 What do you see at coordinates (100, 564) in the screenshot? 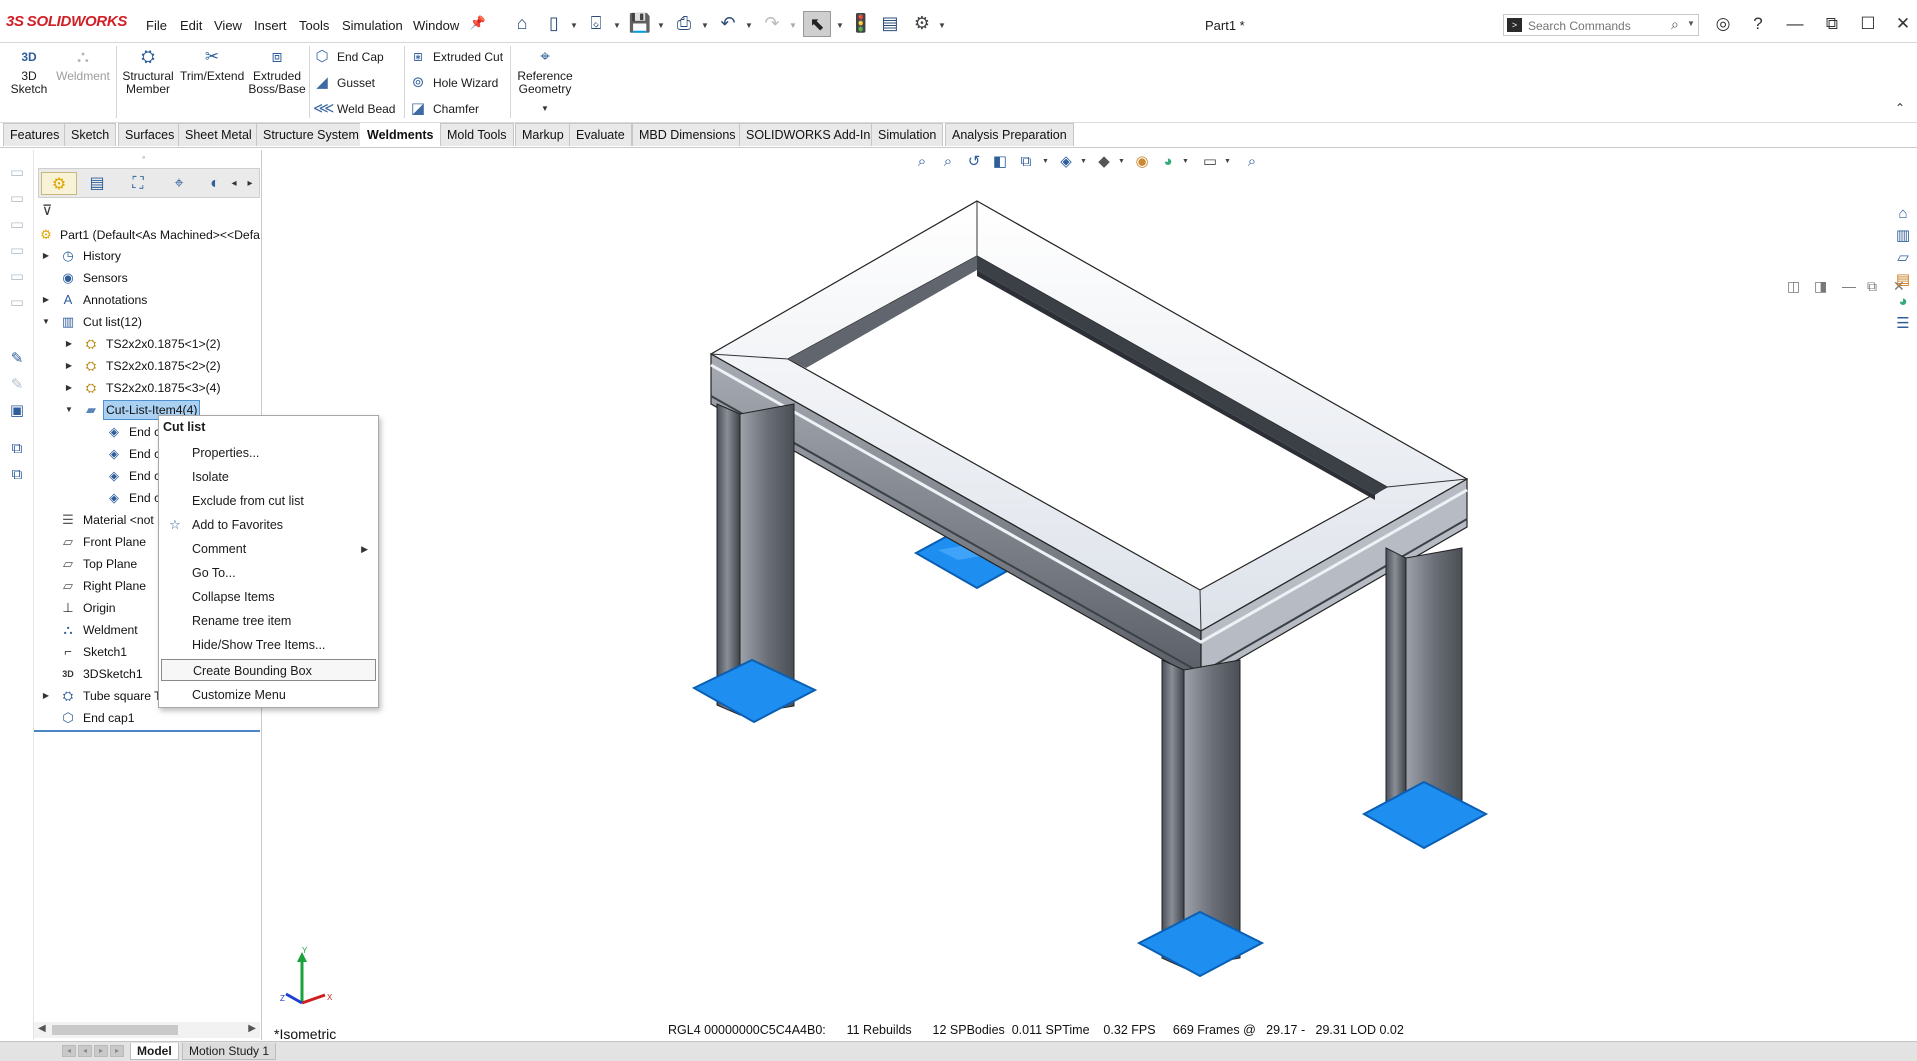
I see `tree-item-top-plane: ▱ Top Plane` at bounding box center [100, 564].